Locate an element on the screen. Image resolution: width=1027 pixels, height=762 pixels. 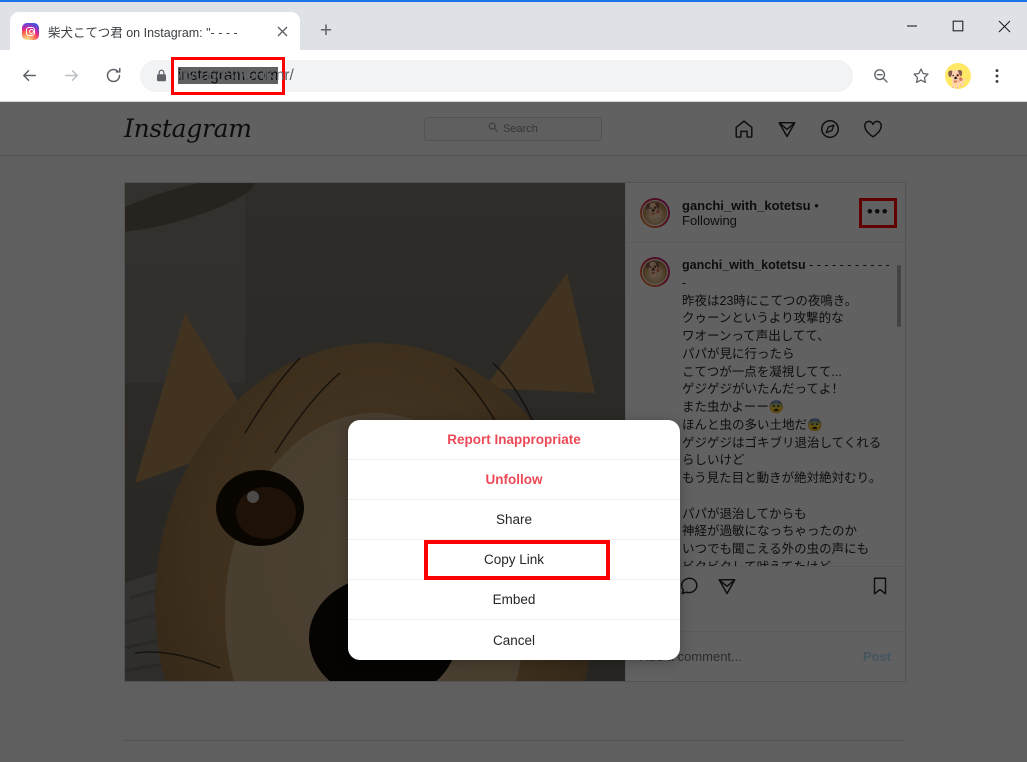
url-highlight-wrapper: instagram.com/p/CEgSltGHKnr/ is located at coordinates (232, 75).